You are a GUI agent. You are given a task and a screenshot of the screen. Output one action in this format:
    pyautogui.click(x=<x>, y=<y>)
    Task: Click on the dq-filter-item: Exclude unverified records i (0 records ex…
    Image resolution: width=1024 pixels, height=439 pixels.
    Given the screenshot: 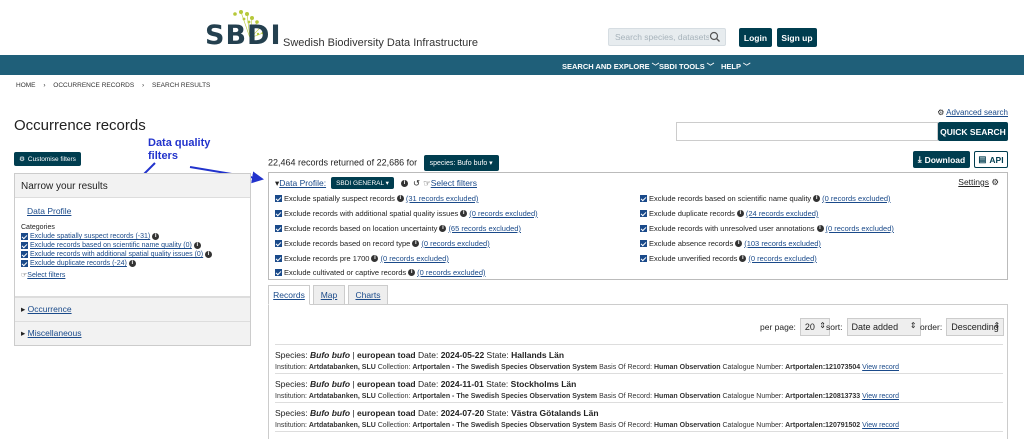 What is the action you would take?
    pyautogui.click(x=728, y=258)
    